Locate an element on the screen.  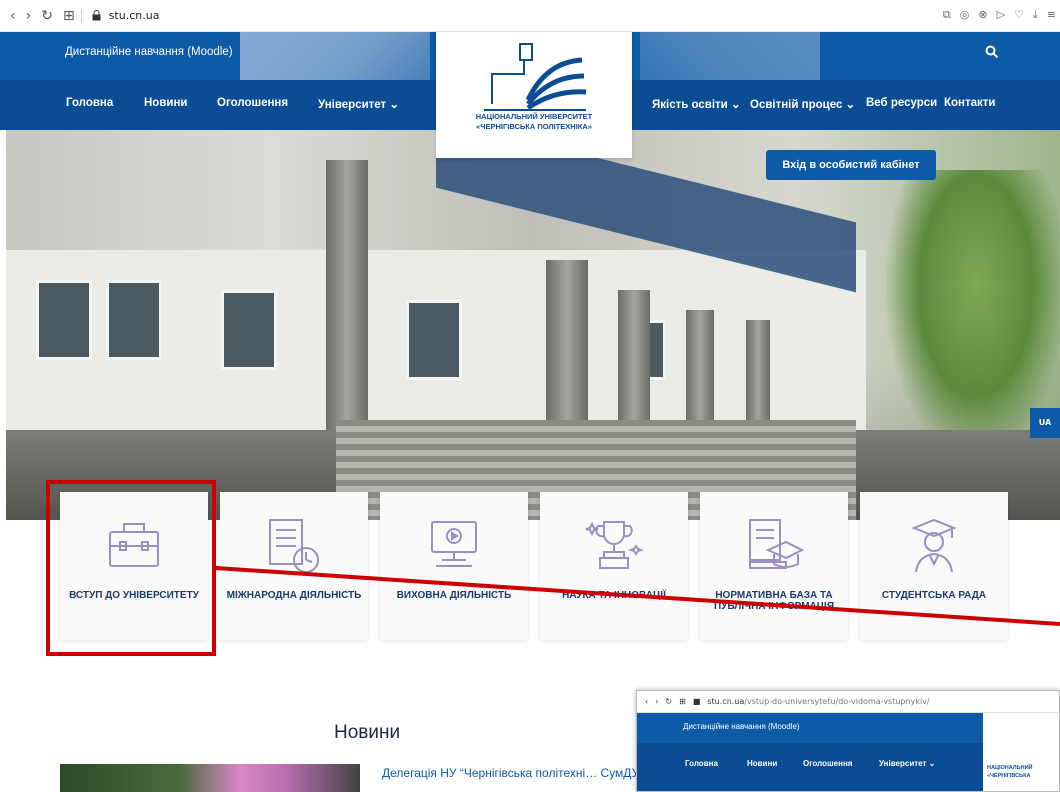
camera-icon: ◎ is located at coordinates (965, 15).